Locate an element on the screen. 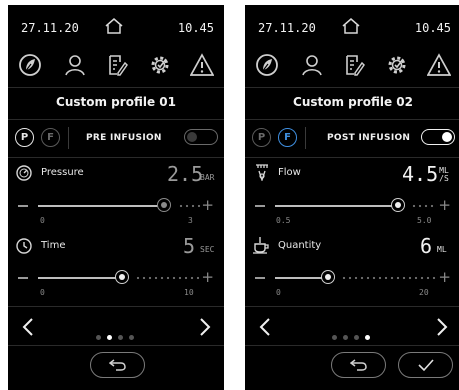 The width and height of the screenshot is (459, 390). param-unit: ML /S is located at coordinates (444, 175).